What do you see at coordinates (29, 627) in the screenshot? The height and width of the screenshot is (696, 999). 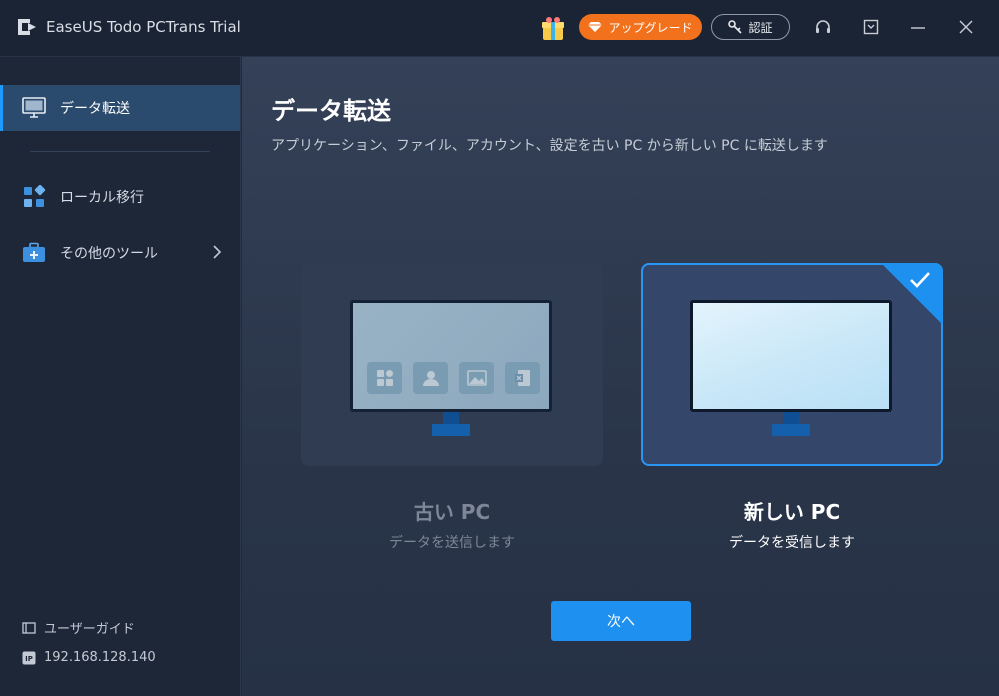 I see `book-icon` at bounding box center [29, 627].